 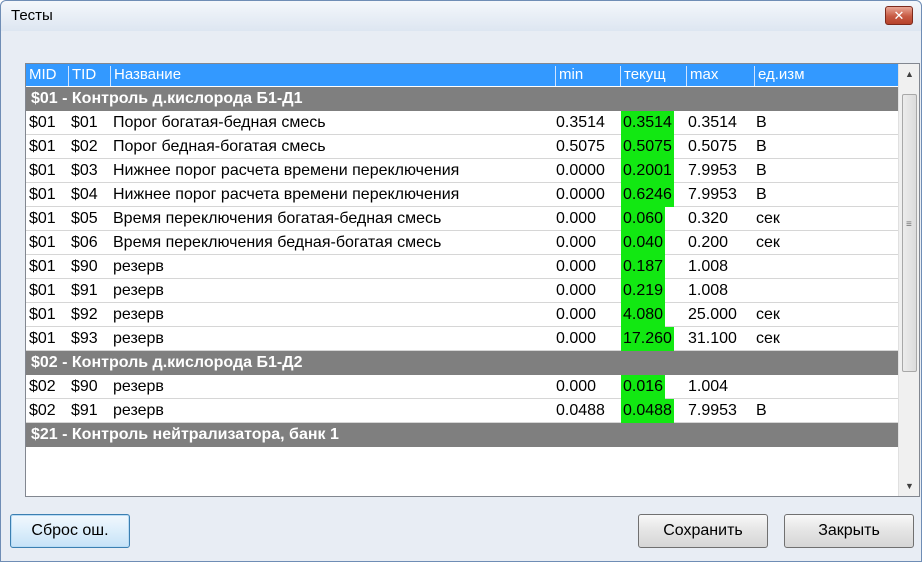 What do you see at coordinates (643, 315) in the screenshot?
I see `cell-cur: 4.080` at bounding box center [643, 315].